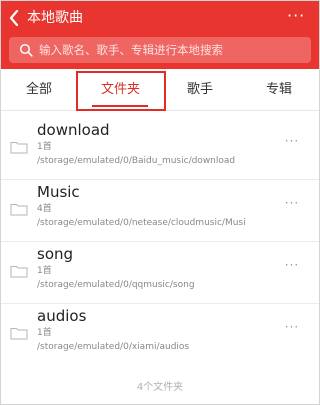  What do you see at coordinates (160, 387) in the screenshot?
I see `folder-count-footer: 4个文件夹` at bounding box center [160, 387].